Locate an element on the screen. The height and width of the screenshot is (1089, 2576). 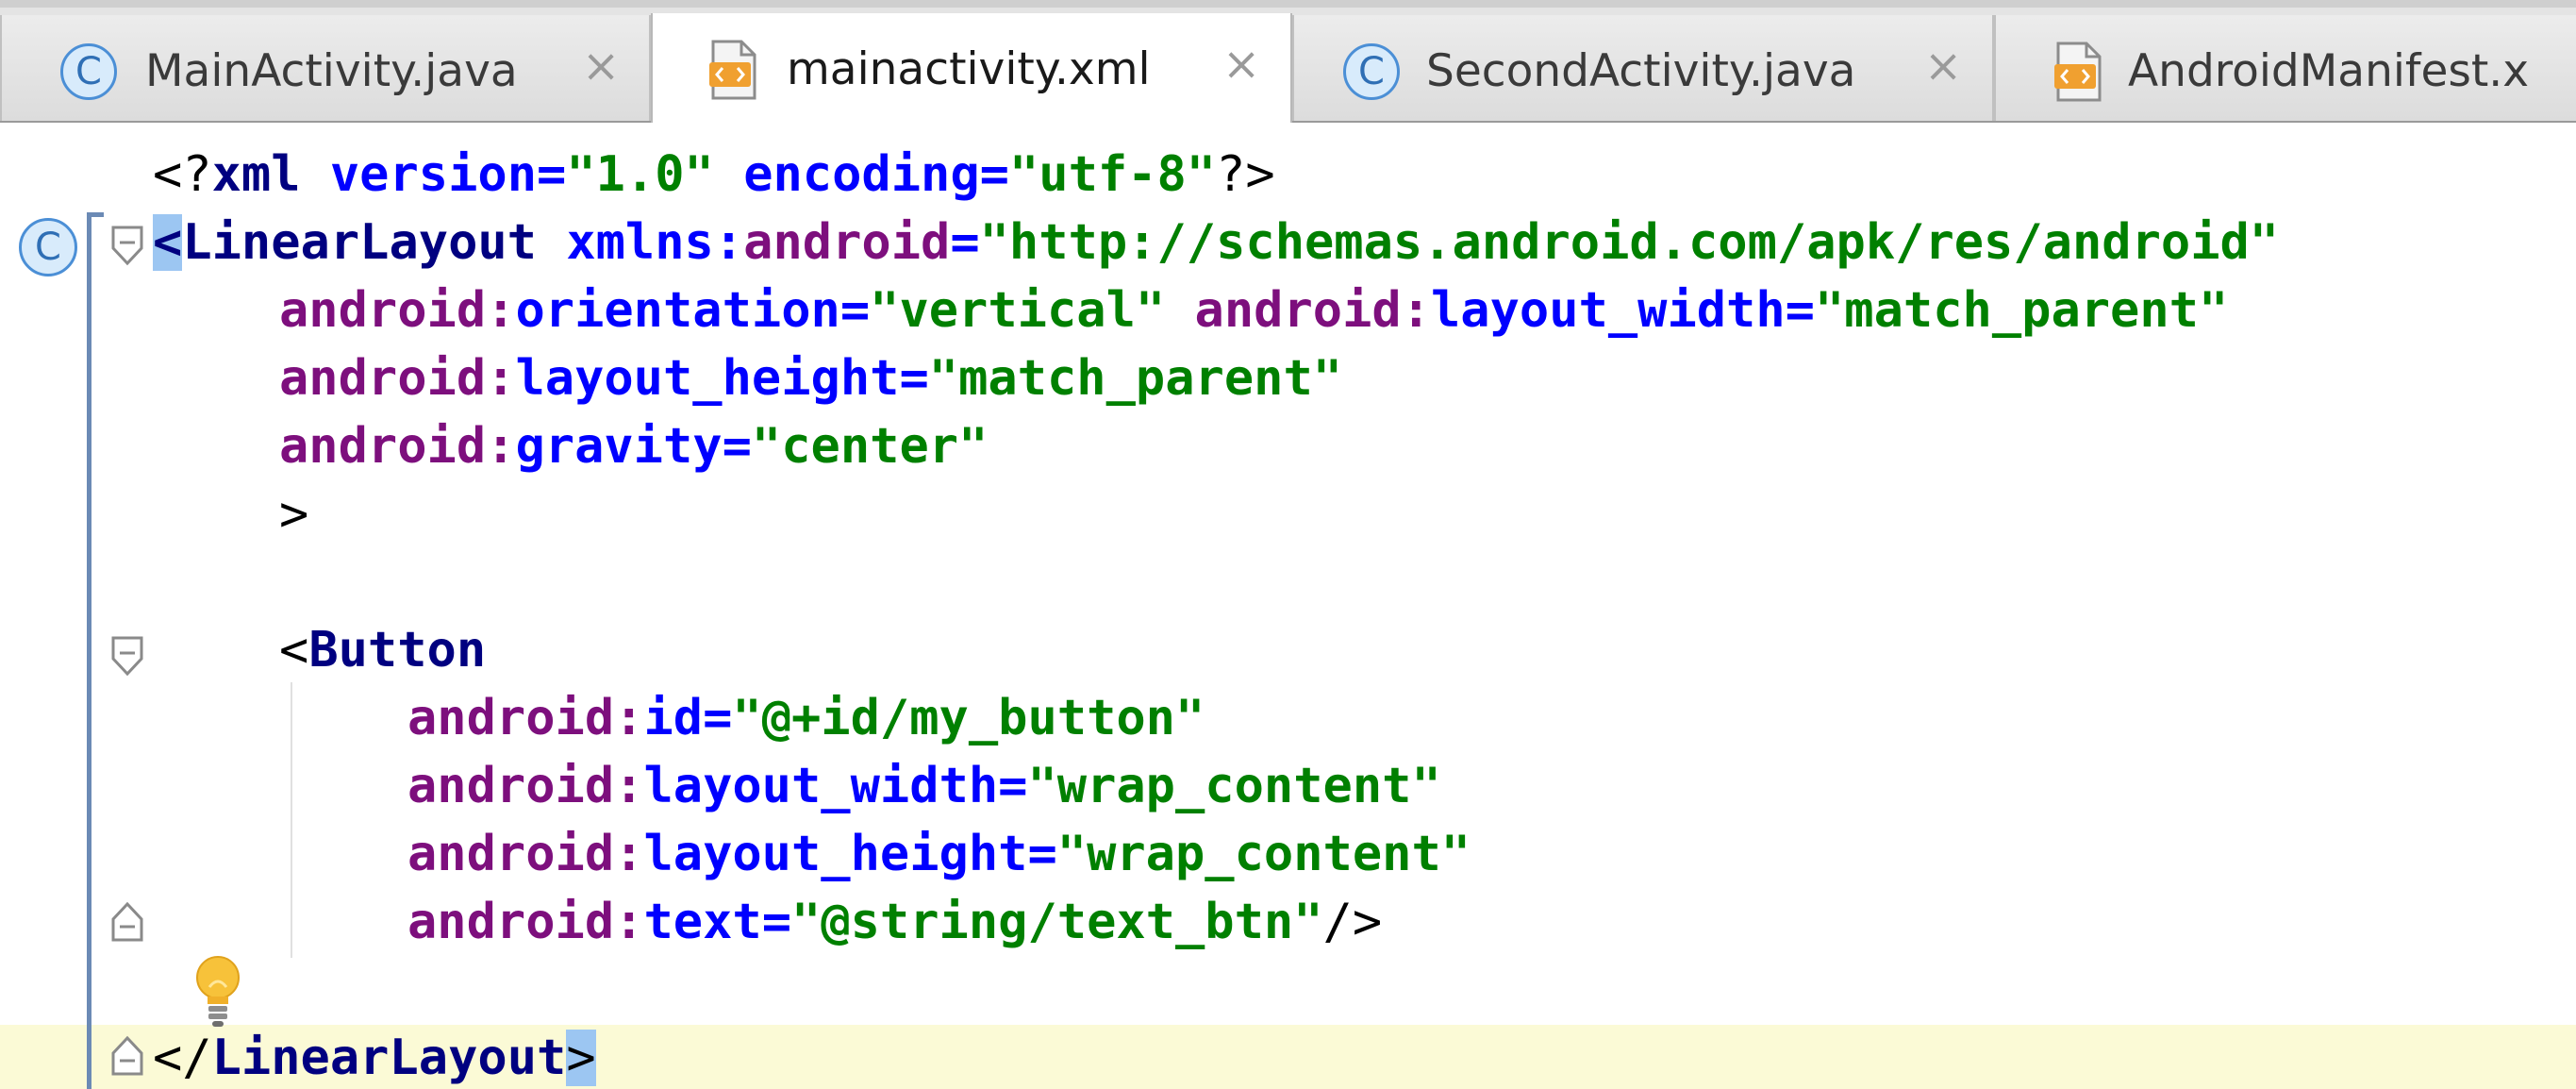
scope-indicator-cap is located at coordinates (95, 214).